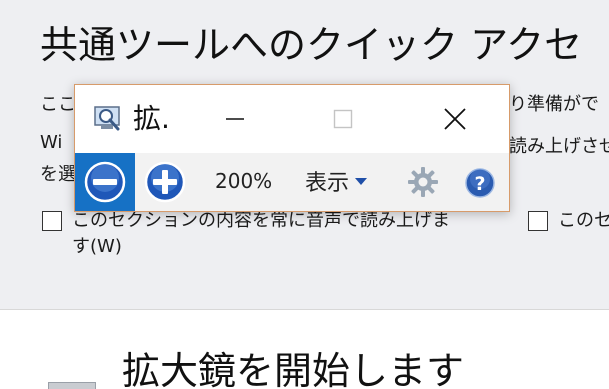  Describe the element at coordinates (554, 104) in the screenshot. I see `description-line-1-right: り準備がで` at that location.